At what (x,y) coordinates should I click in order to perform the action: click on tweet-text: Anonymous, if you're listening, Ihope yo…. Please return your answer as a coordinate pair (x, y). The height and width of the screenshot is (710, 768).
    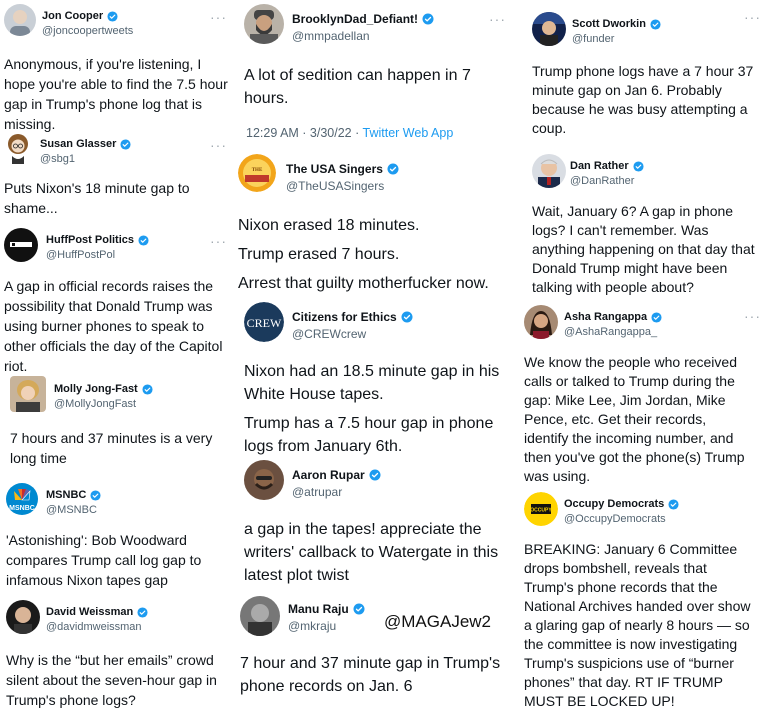
    Looking at the image, I should click on (116, 94).